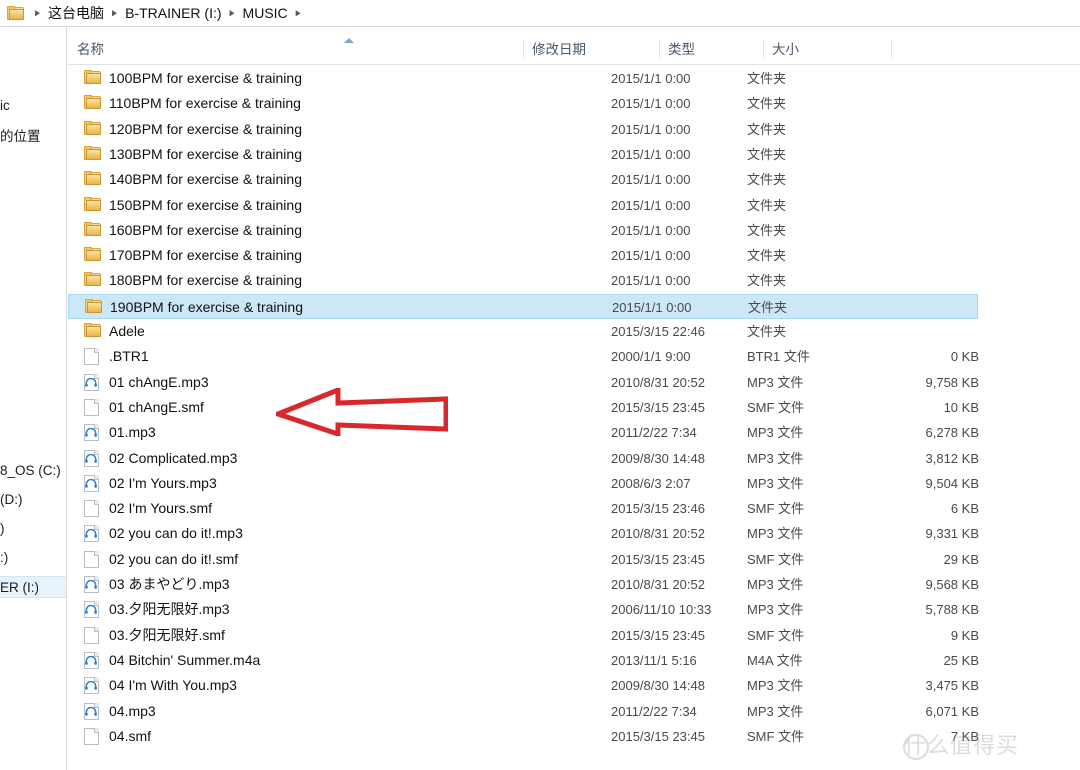  I want to click on file-type-cell: 文件夹, so click(767, 103).